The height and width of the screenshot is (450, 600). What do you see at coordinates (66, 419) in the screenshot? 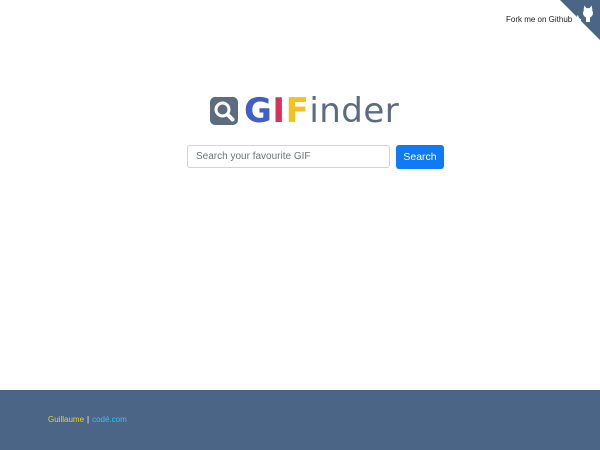
I see `footer-author-link: Guillaume` at bounding box center [66, 419].